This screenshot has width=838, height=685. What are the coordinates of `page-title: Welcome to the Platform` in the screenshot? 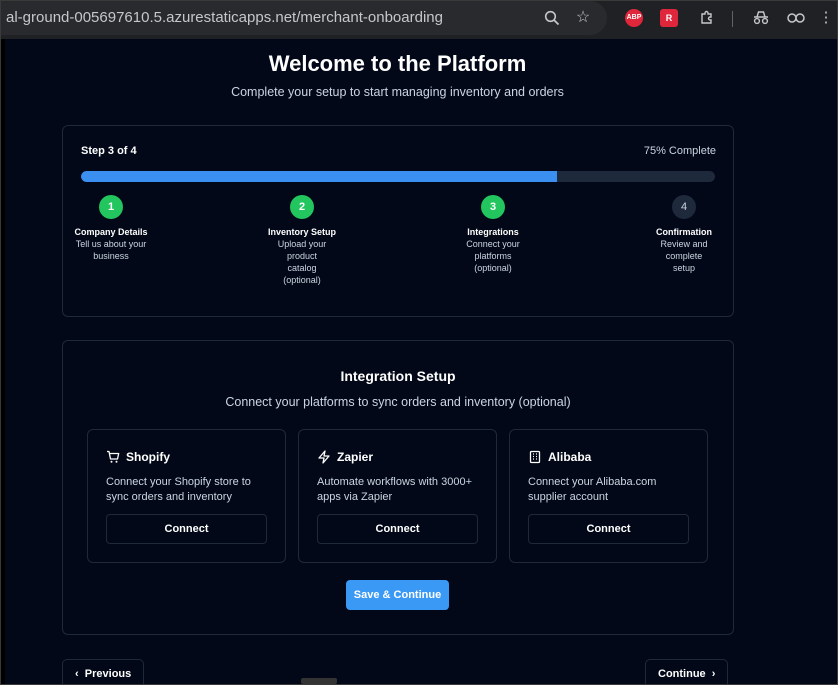 It's located at (397, 63).